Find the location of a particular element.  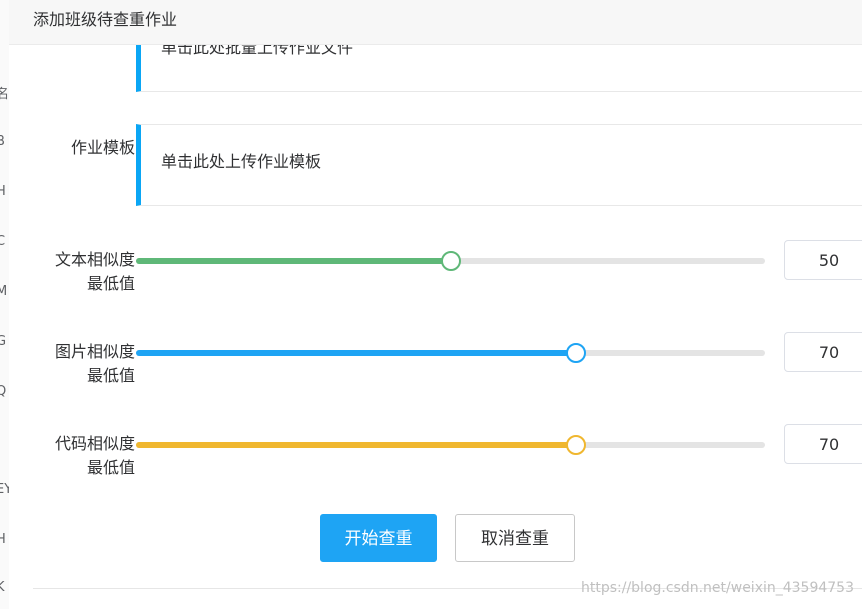

text-similarity-label-line1: 文本相似度 is located at coordinates (94, 259).